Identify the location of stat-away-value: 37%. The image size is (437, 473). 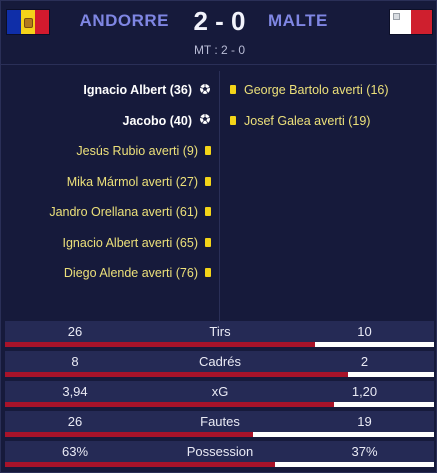
(364, 451).